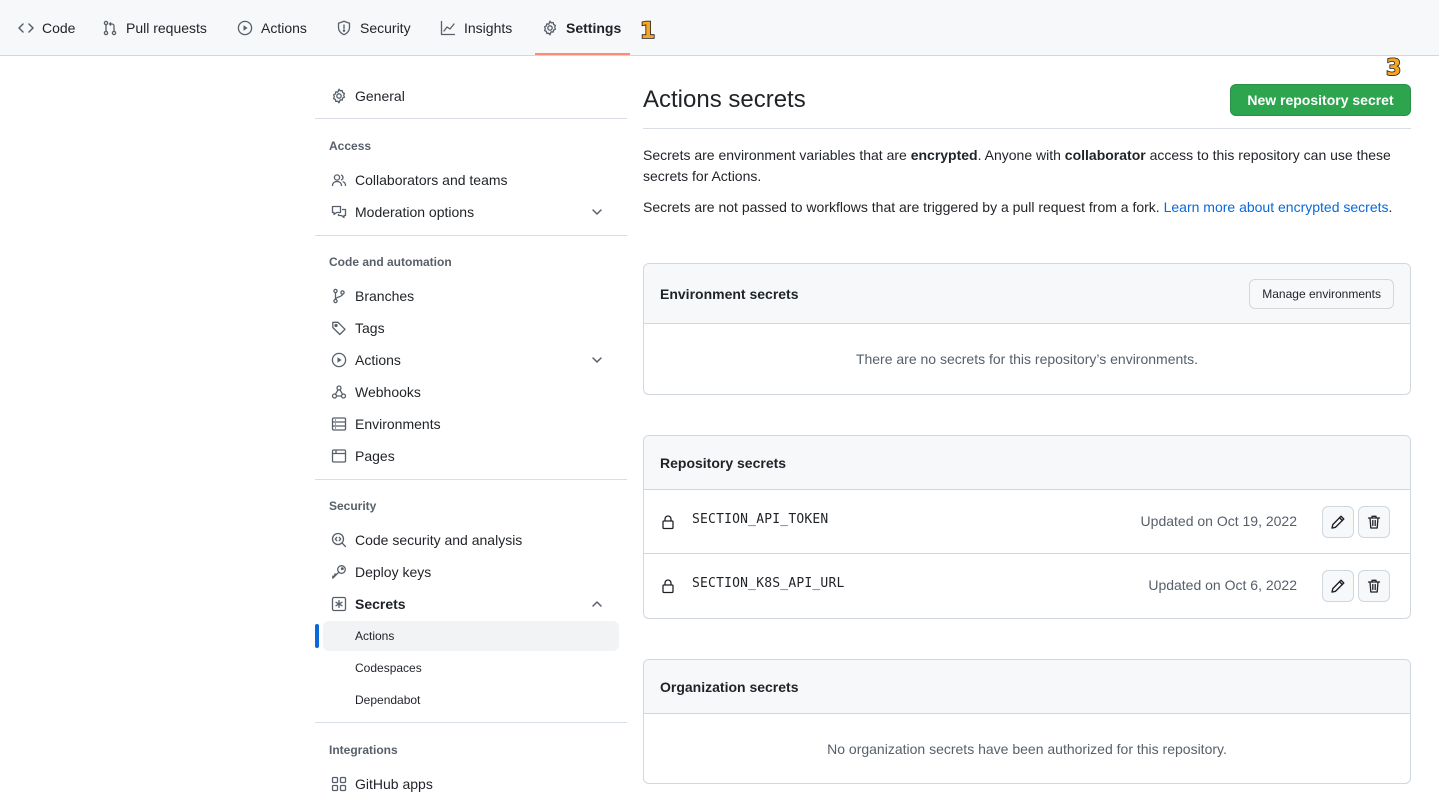 Image resolution: width=1439 pixels, height=805 pixels. I want to click on graph-icon, so click(448, 28).